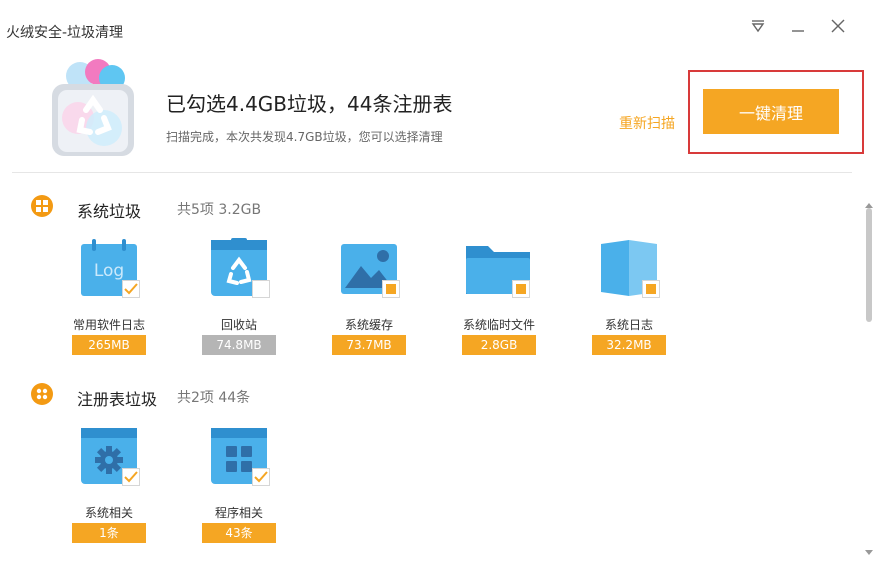  I want to click on item-label: 系统日志, so click(628, 325).